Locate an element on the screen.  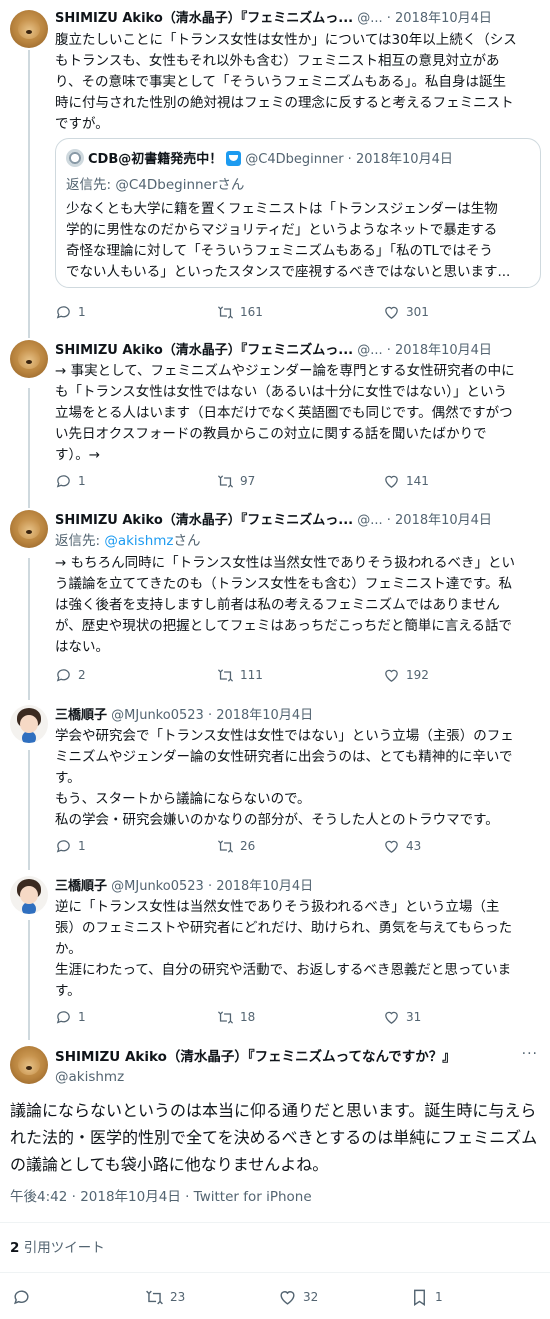
like-count: 192 is located at coordinates (417, 675).